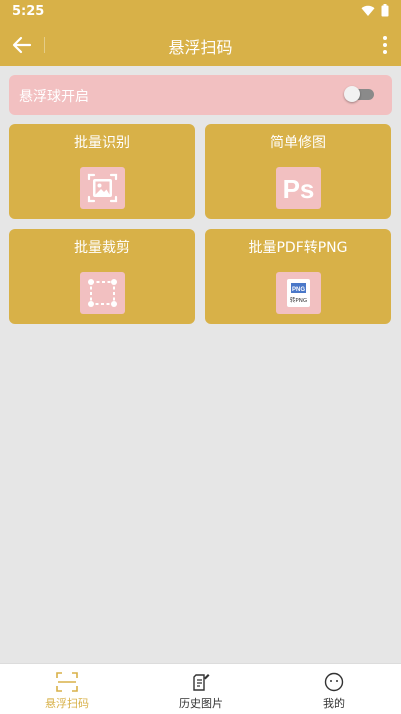 This screenshot has width=401, height=714. Describe the element at coordinates (102, 248) in the screenshot. I see `card-title: 批量裁剪` at that location.